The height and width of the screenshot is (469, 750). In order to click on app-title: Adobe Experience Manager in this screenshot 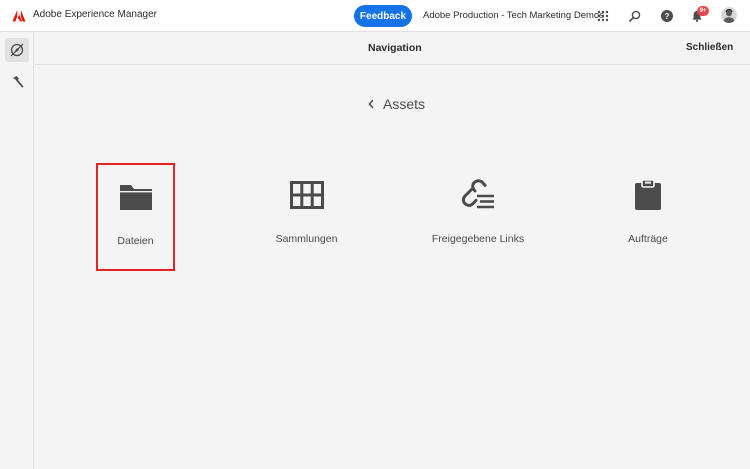, I will do `click(95, 14)`.